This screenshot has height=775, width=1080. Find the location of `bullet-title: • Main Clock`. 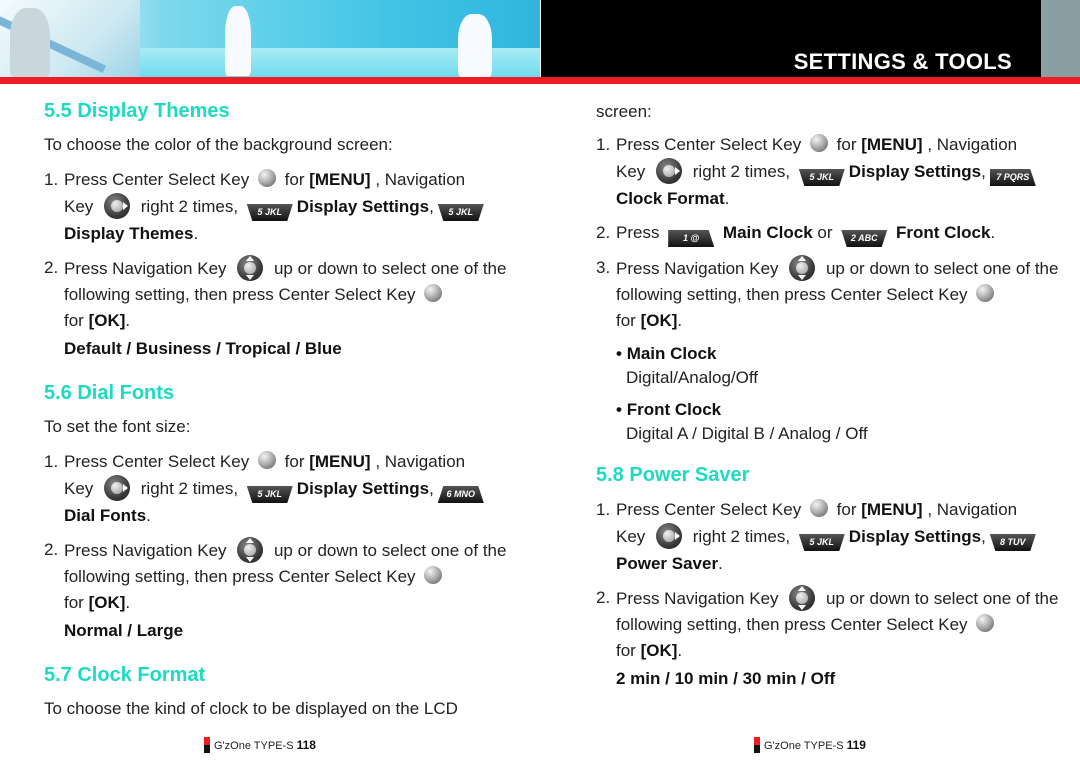

bullet-title: • Main Clock is located at coordinates (666, 353).